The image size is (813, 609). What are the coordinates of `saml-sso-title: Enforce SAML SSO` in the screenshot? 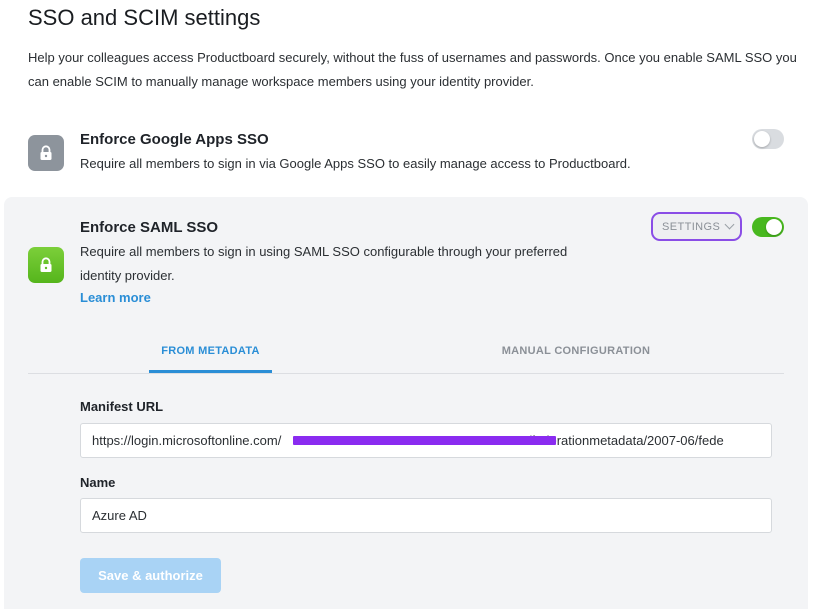 It's located at (149, 227).